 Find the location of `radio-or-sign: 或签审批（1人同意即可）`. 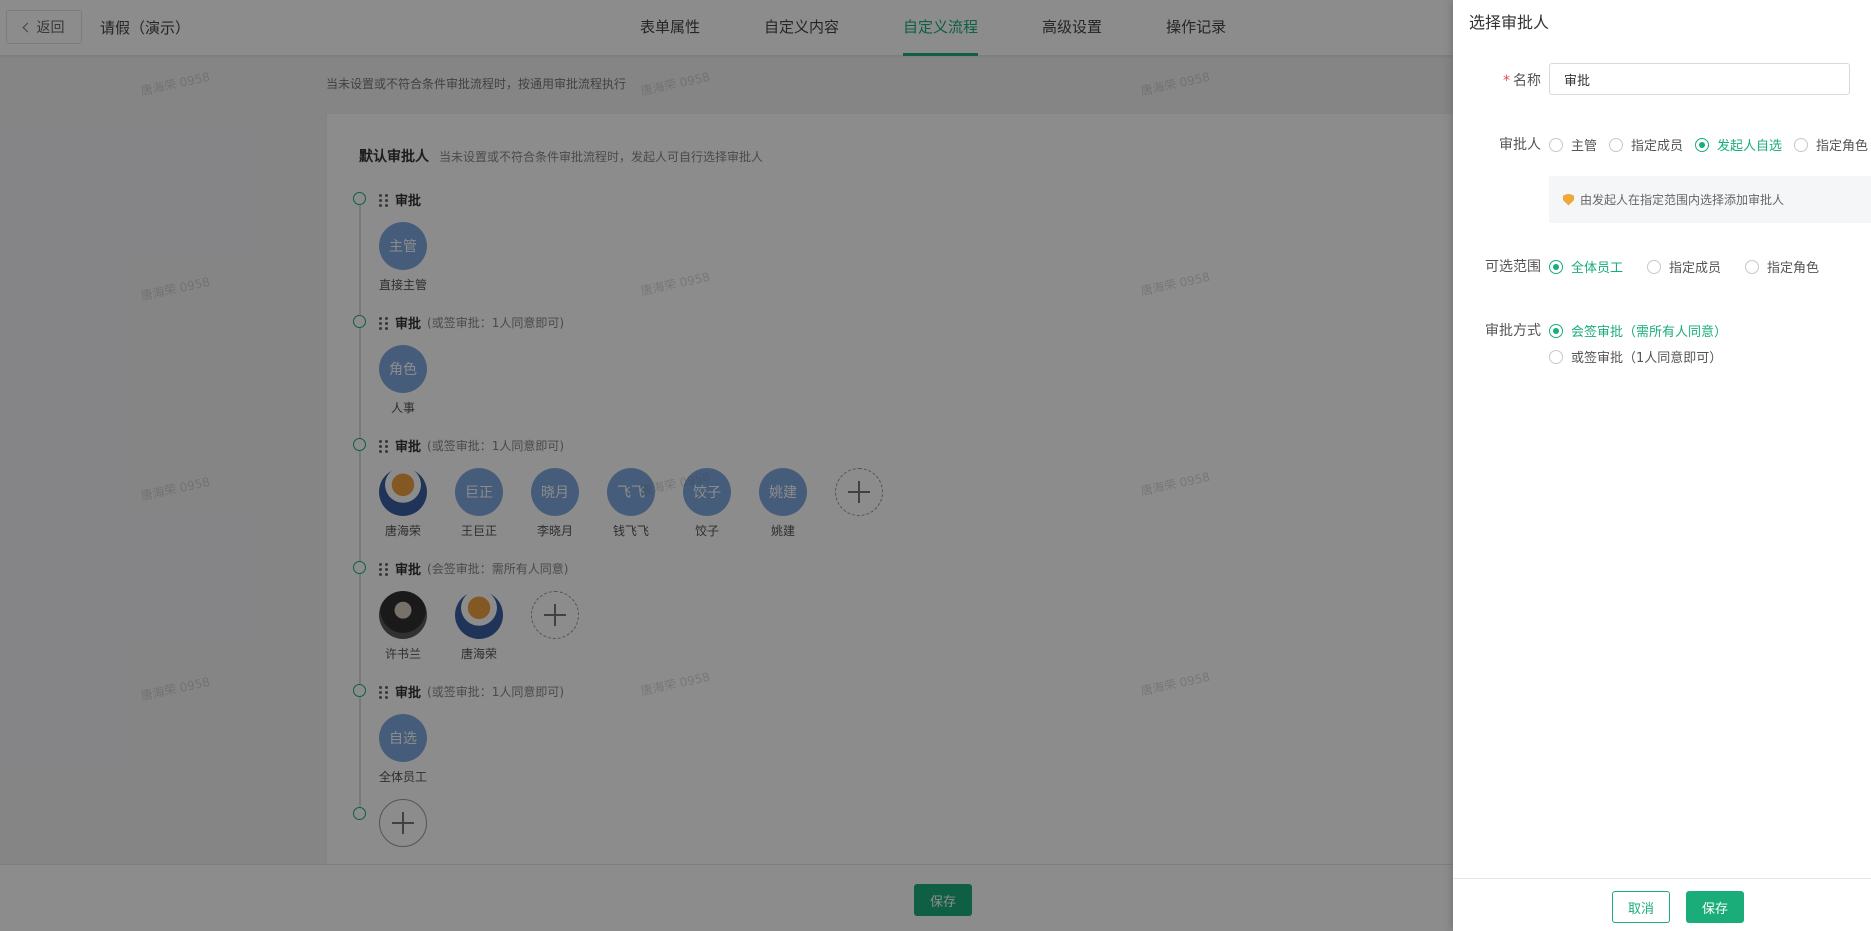

radio-or-sign: 或签审批（1人同意即可） is located at coordinates (1635, 356).